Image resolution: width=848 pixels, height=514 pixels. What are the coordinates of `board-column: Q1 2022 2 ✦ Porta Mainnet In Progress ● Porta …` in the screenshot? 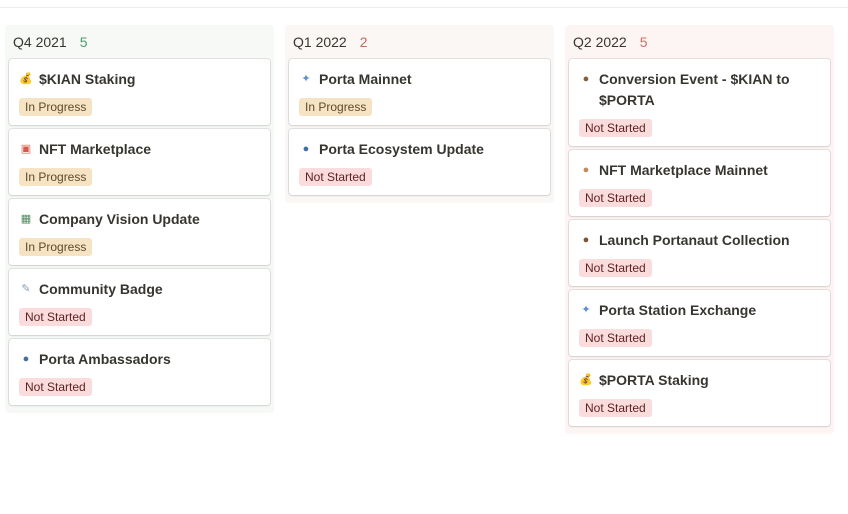 It's located at (419, 114).